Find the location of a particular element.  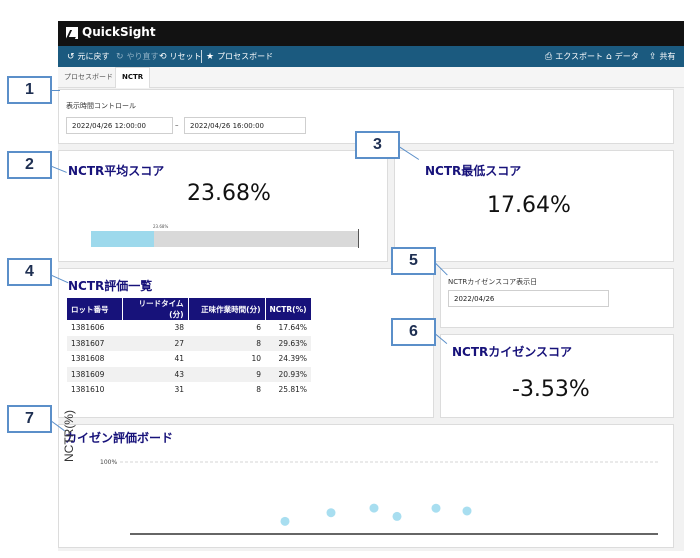

tab-nctr: NCTR is located at coordinates (133, 77).